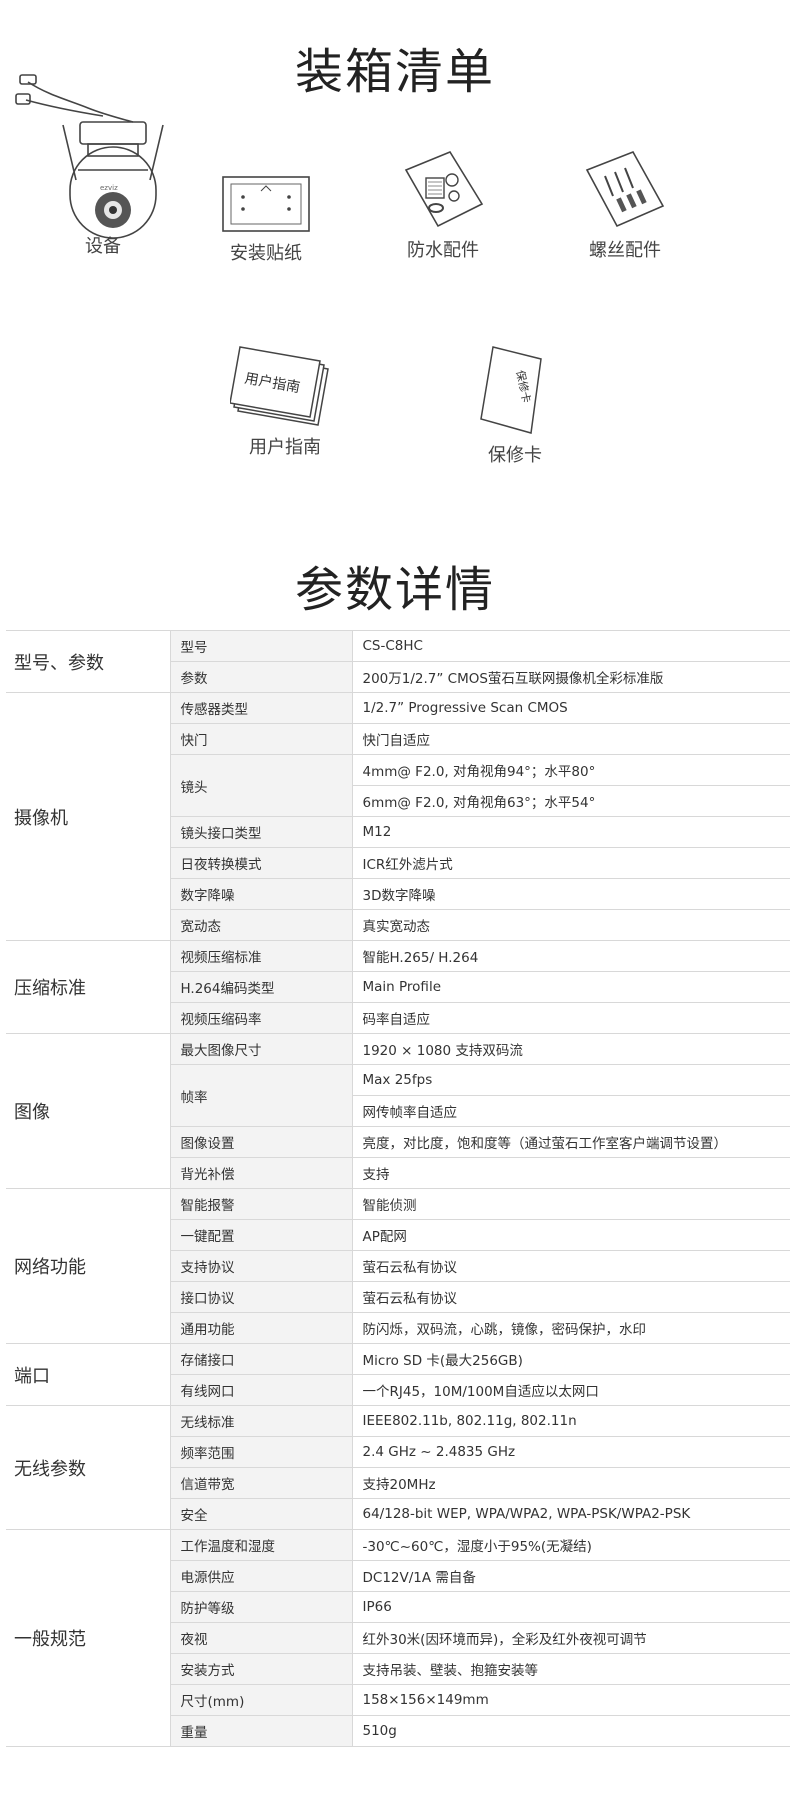  Describe the element at coordinates (261, 1049) in the screenshot. I see `spec-key: 最大图像尺寸` at that location.